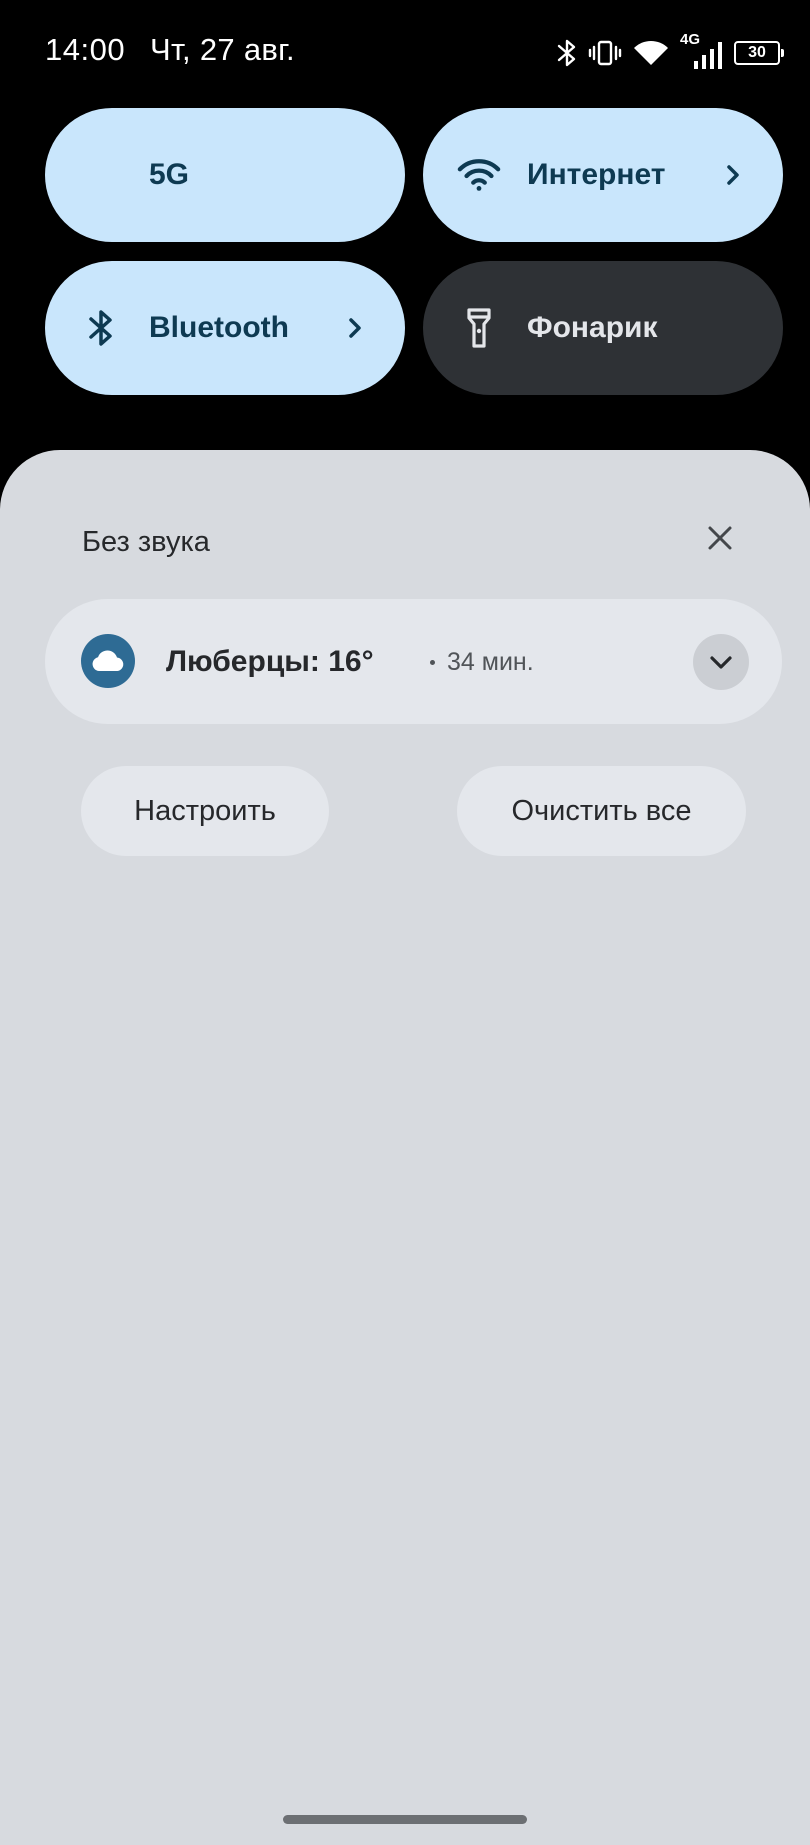  I want to click on status-date: Чт, 27 авг., so click(222, 49).